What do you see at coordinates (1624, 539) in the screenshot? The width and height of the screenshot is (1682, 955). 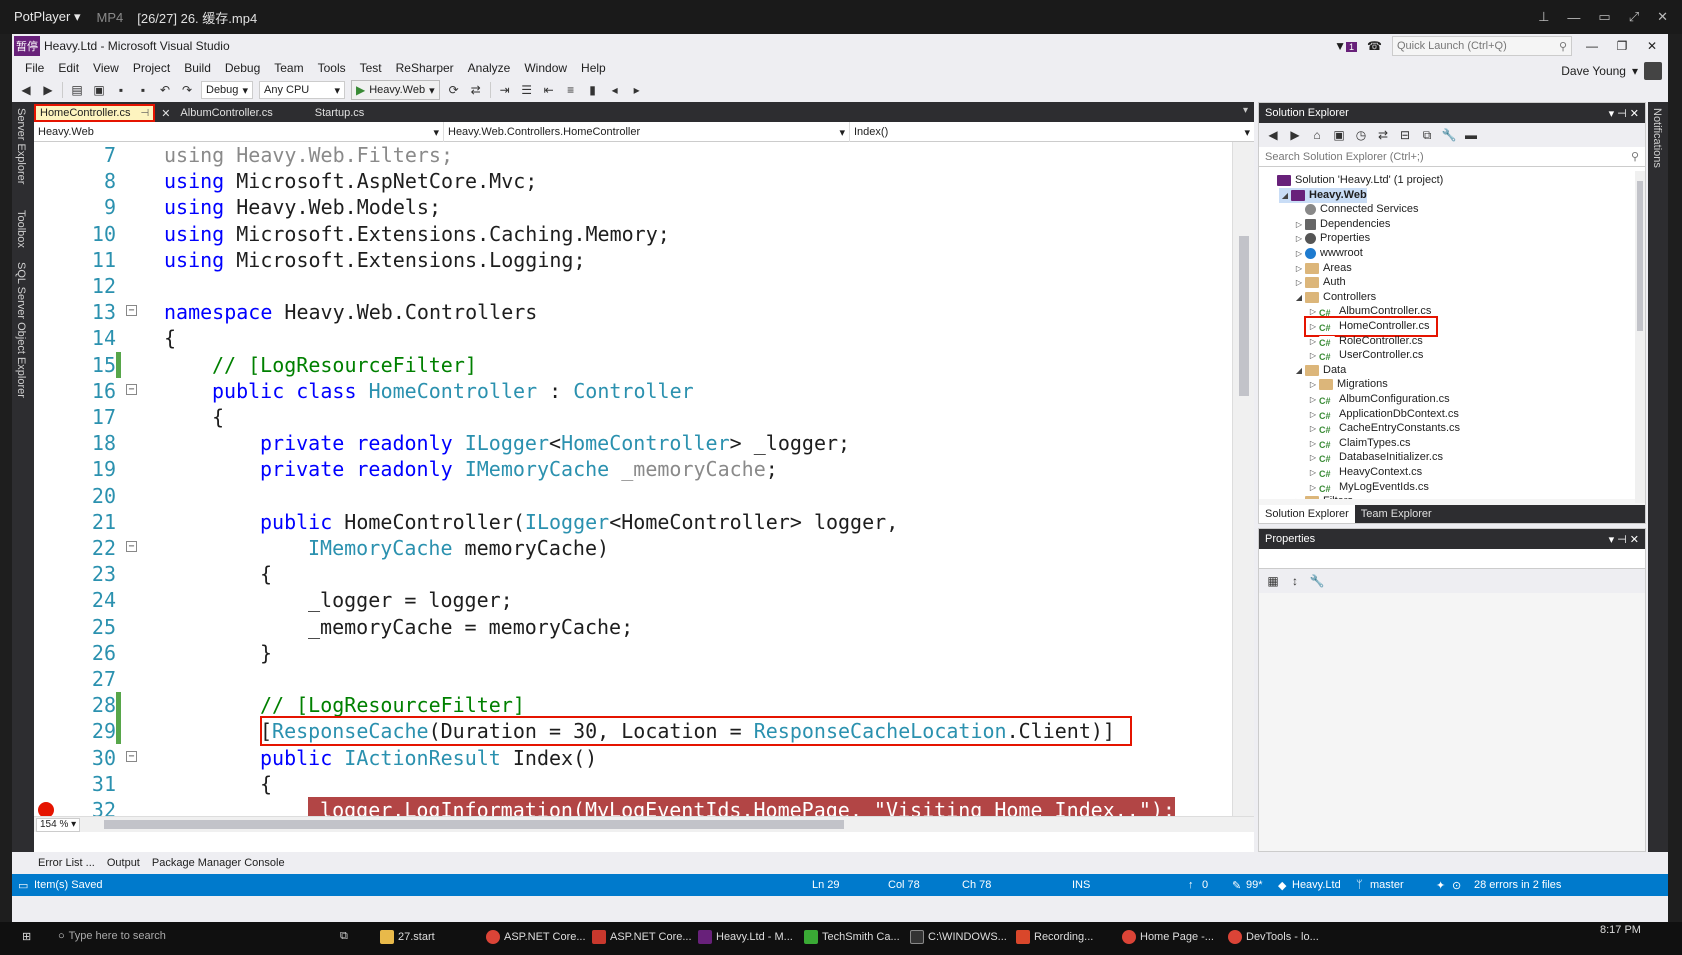 I see `panel-controls: ▾ ⊣ ✕` at bounding box center [1624, 539].